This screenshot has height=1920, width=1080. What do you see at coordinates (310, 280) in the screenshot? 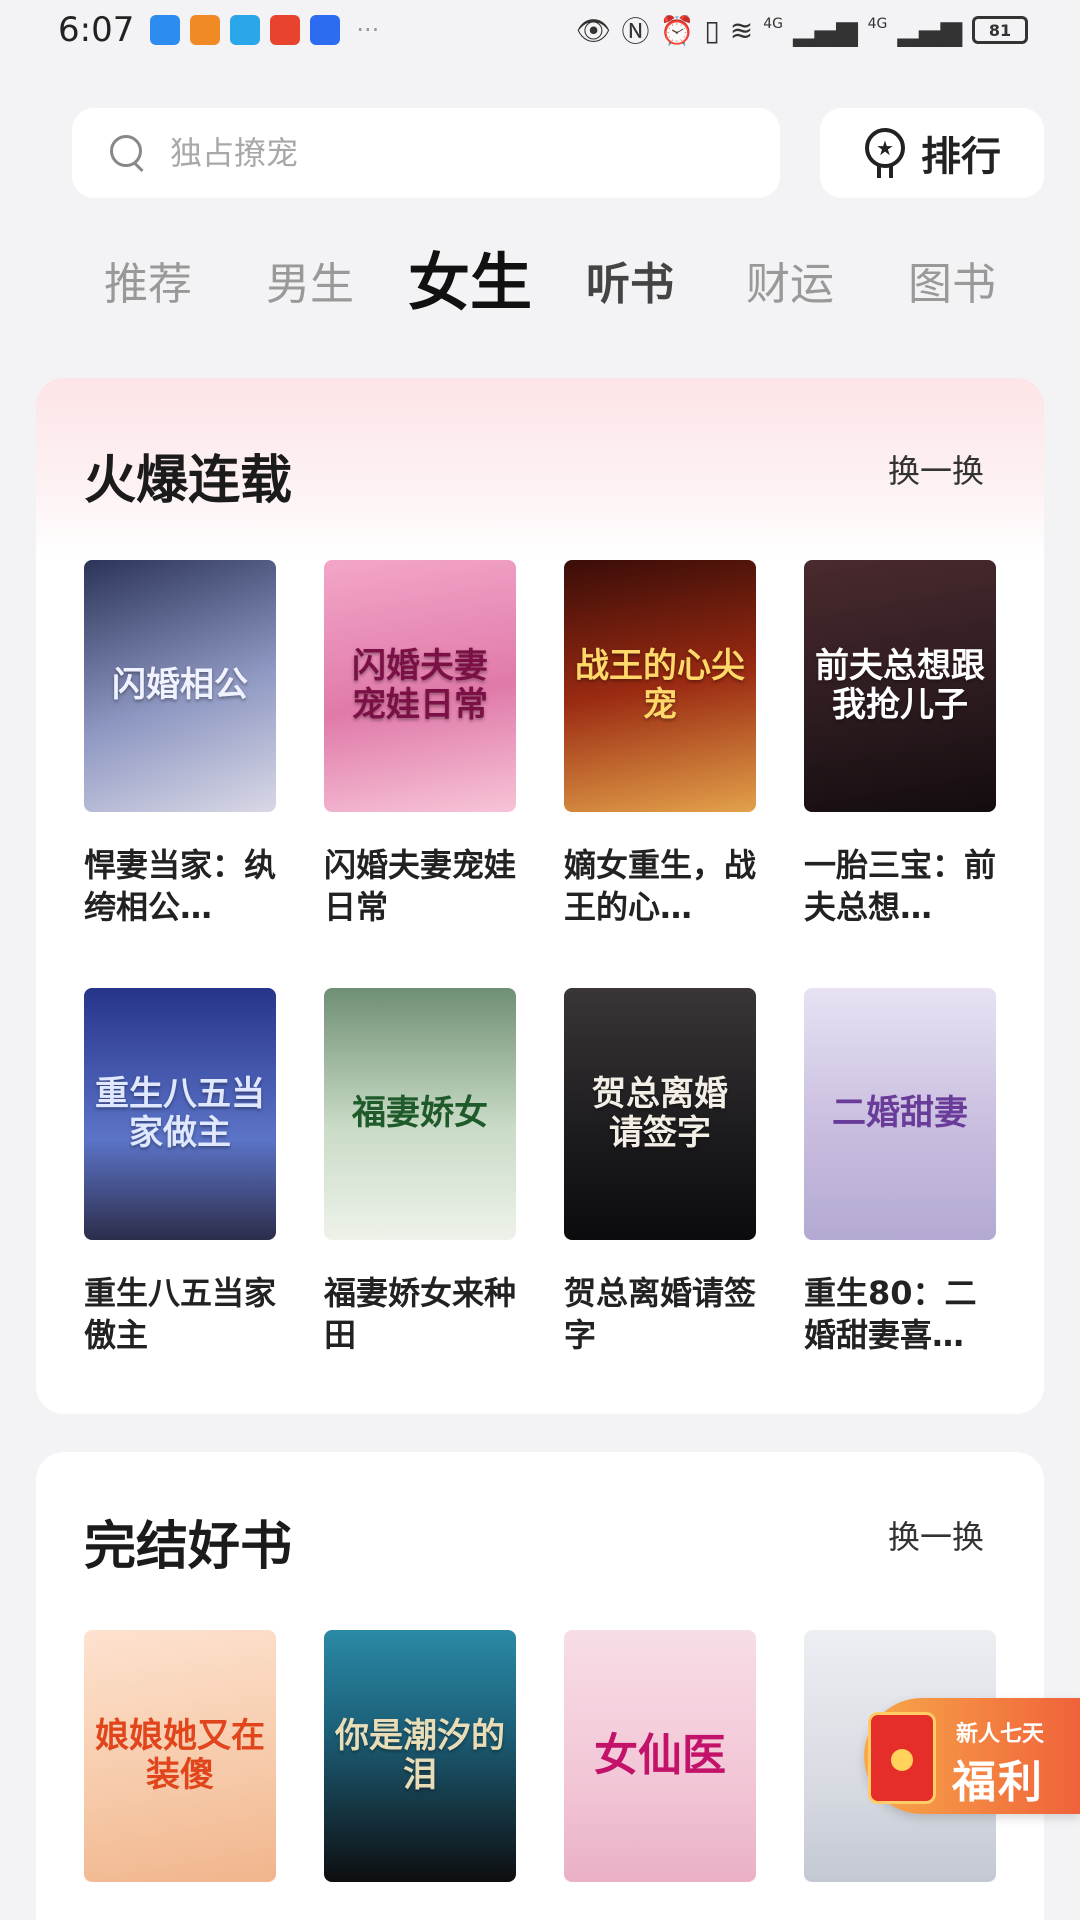
I see `tab-male: 男生` at bounding box center [310, 280].